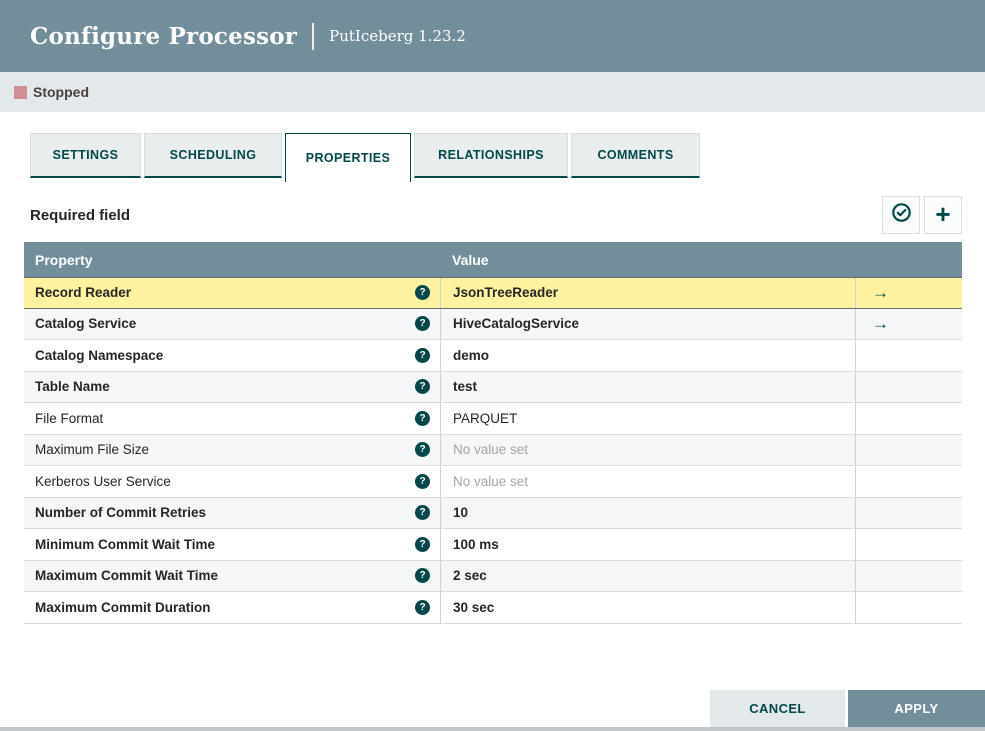 The image size is (985, 731). Describe the element at coordinates (492, 92) in the screenshot. I see `status-bar: Stopped` at that location.